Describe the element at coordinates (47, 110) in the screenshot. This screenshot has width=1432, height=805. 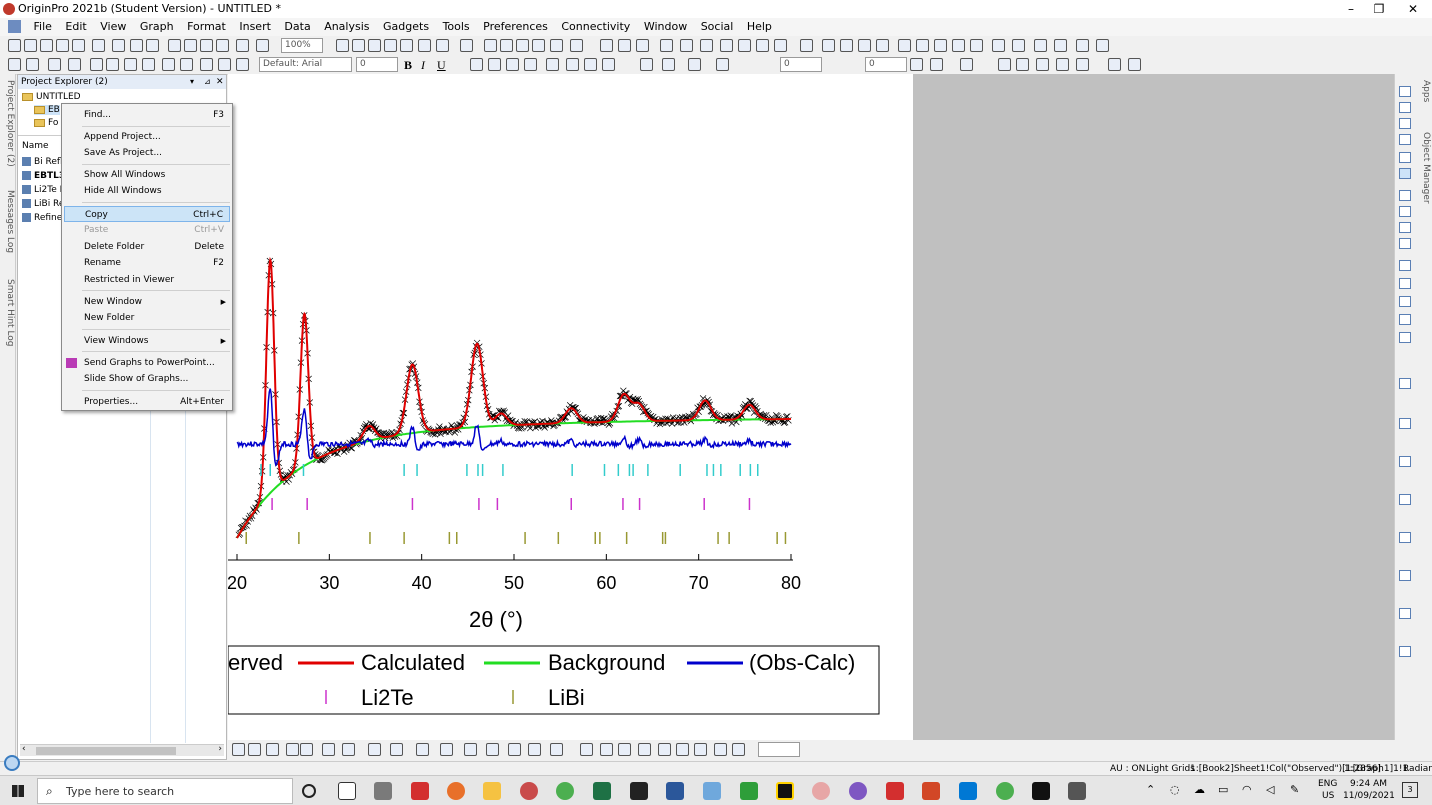
I see `tree-folder-eb: EB` at that location.